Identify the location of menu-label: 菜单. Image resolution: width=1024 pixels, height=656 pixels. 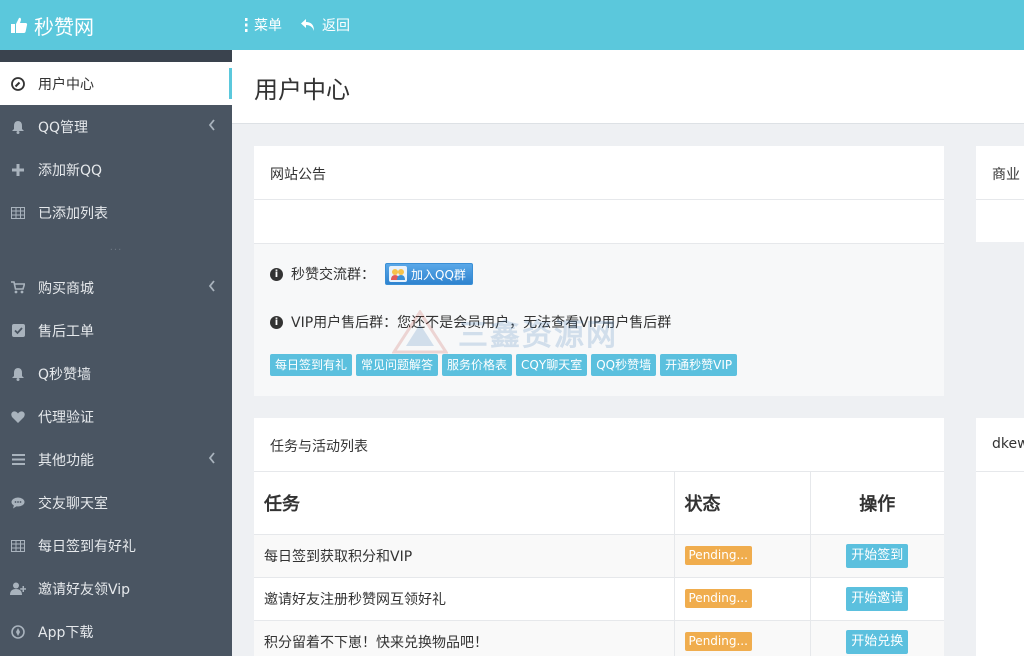
(268, 26).